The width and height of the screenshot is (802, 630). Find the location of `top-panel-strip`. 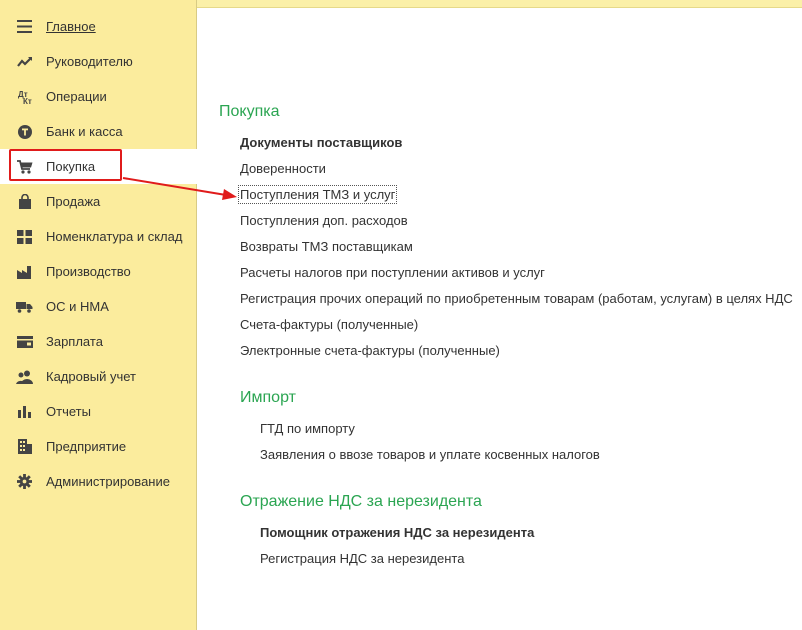

top-panel-strip is located at coordinates (499, 4).